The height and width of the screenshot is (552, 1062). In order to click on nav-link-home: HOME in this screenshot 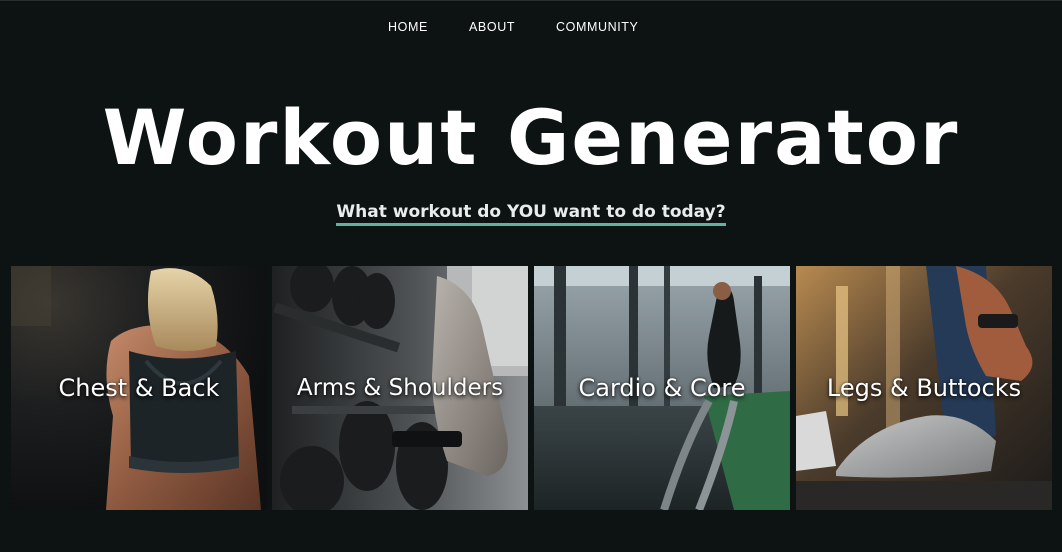, I will do `click(408, 27)`.